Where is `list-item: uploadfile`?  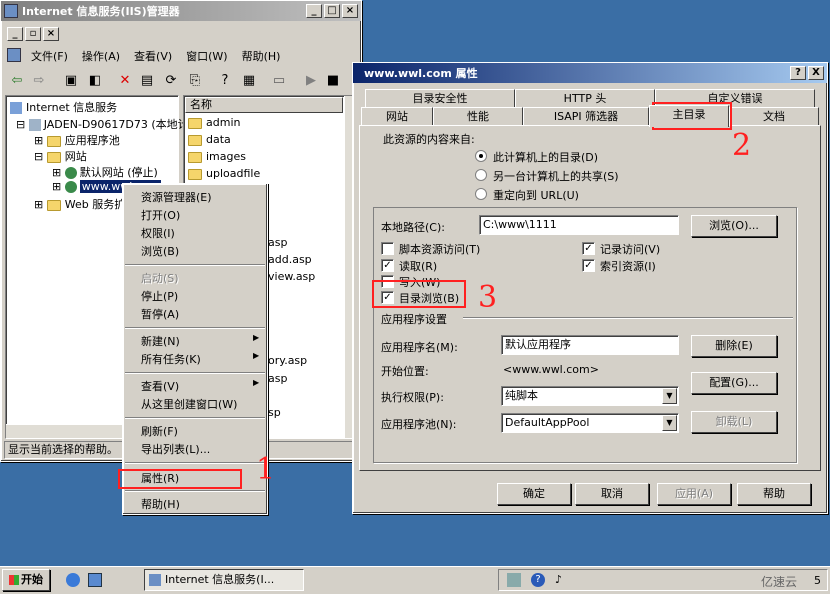
list-item: uploadfile is located at coordinates (224, 173).